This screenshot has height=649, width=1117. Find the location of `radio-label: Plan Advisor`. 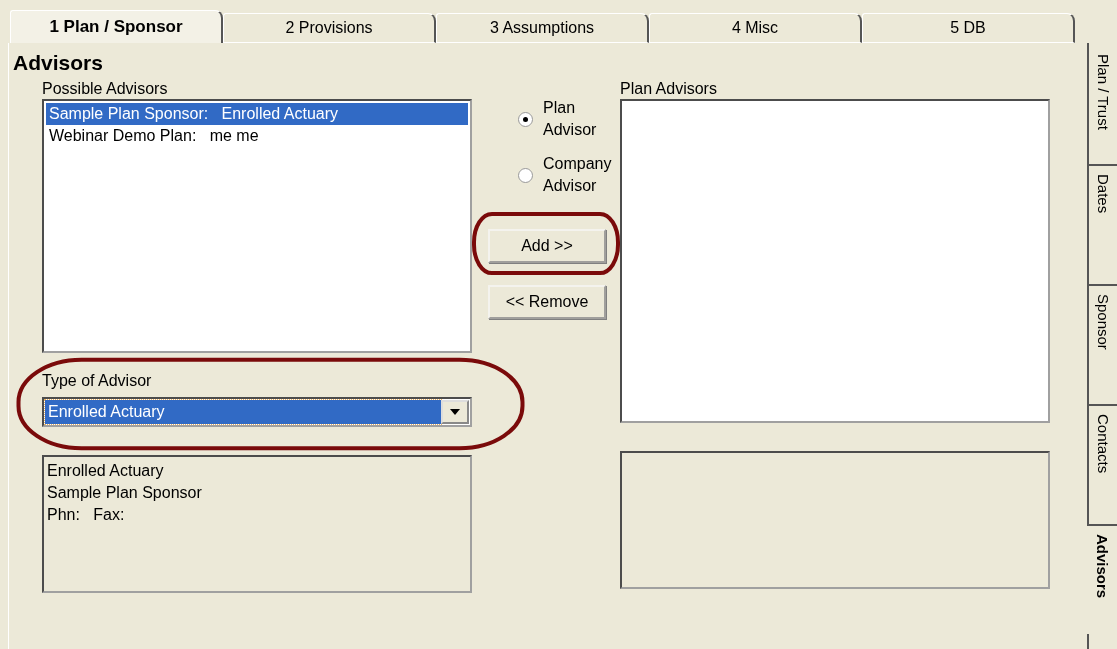

radio-label: Plan Advisor is located at coordinates (570, 119).